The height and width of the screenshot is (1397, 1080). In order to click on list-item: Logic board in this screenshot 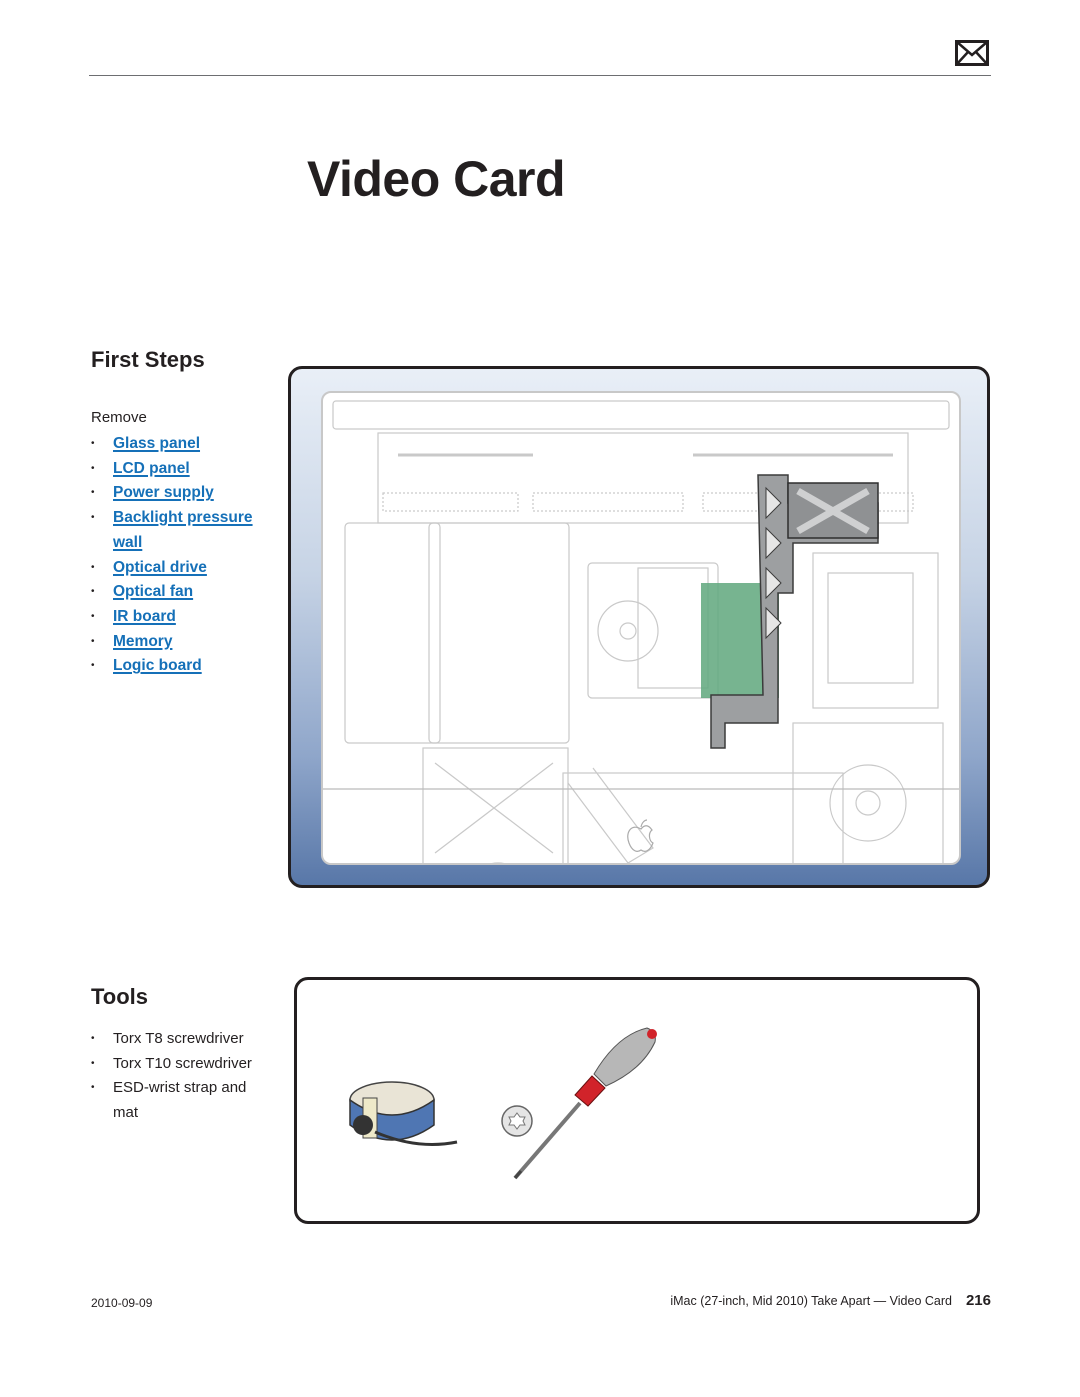, I will do `click(181, 666)`.